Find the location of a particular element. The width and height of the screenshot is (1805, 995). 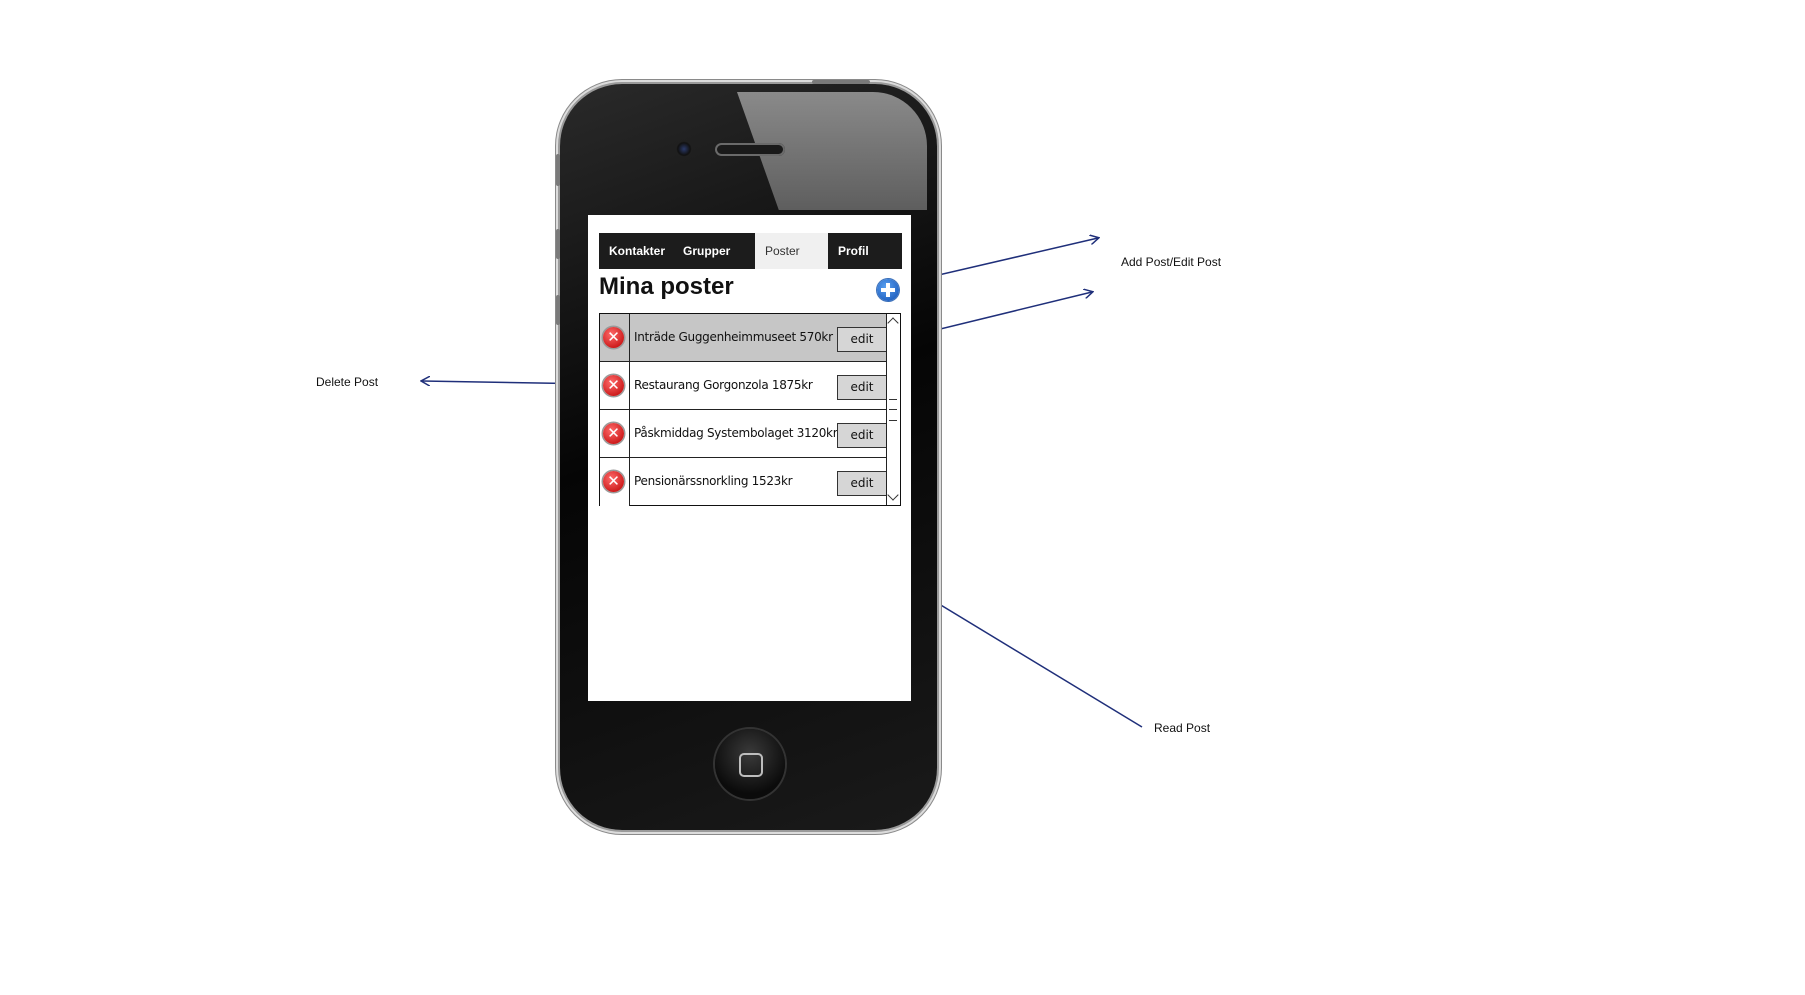

post-row: ✕ Inträde Guggenheimmuseet 570kr edit is located at coordinates (743, 338).